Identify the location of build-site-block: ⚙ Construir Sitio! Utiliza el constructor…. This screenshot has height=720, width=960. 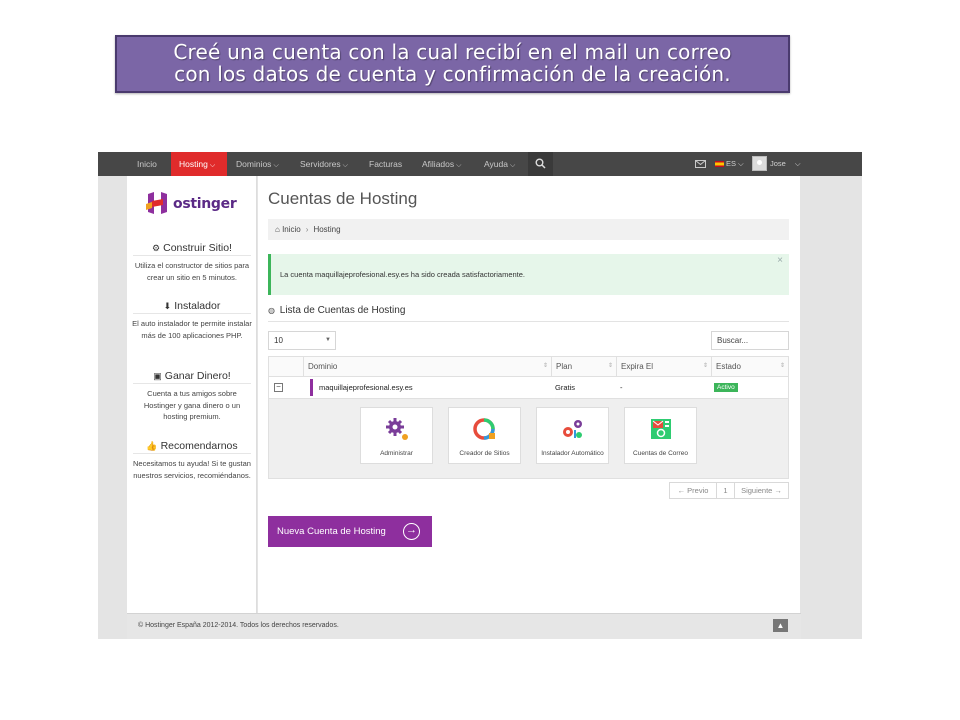
(192, 261).